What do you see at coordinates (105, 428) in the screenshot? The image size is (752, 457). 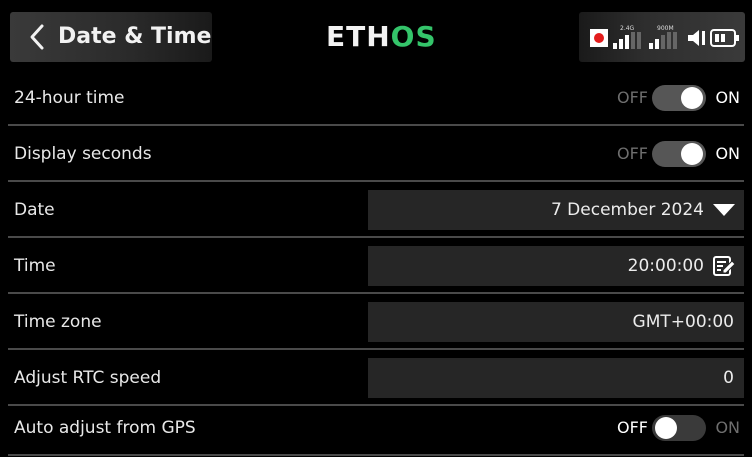 I see `setting-label: Auto adjust from GPS` at bounding box center [105, 428].